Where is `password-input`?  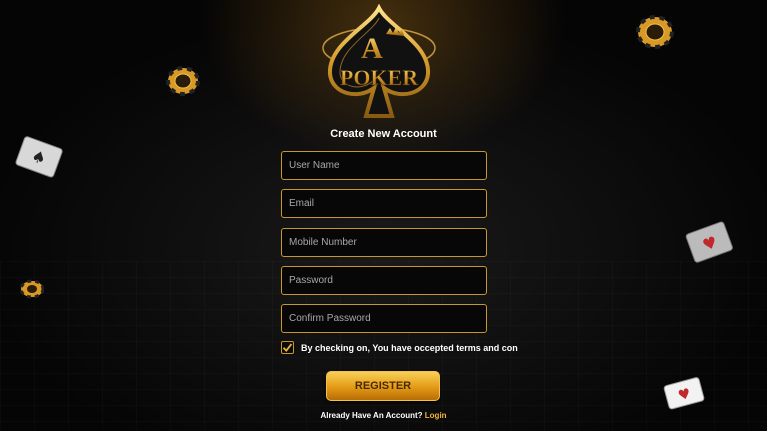
password-input is located at coordinates (384, 280).